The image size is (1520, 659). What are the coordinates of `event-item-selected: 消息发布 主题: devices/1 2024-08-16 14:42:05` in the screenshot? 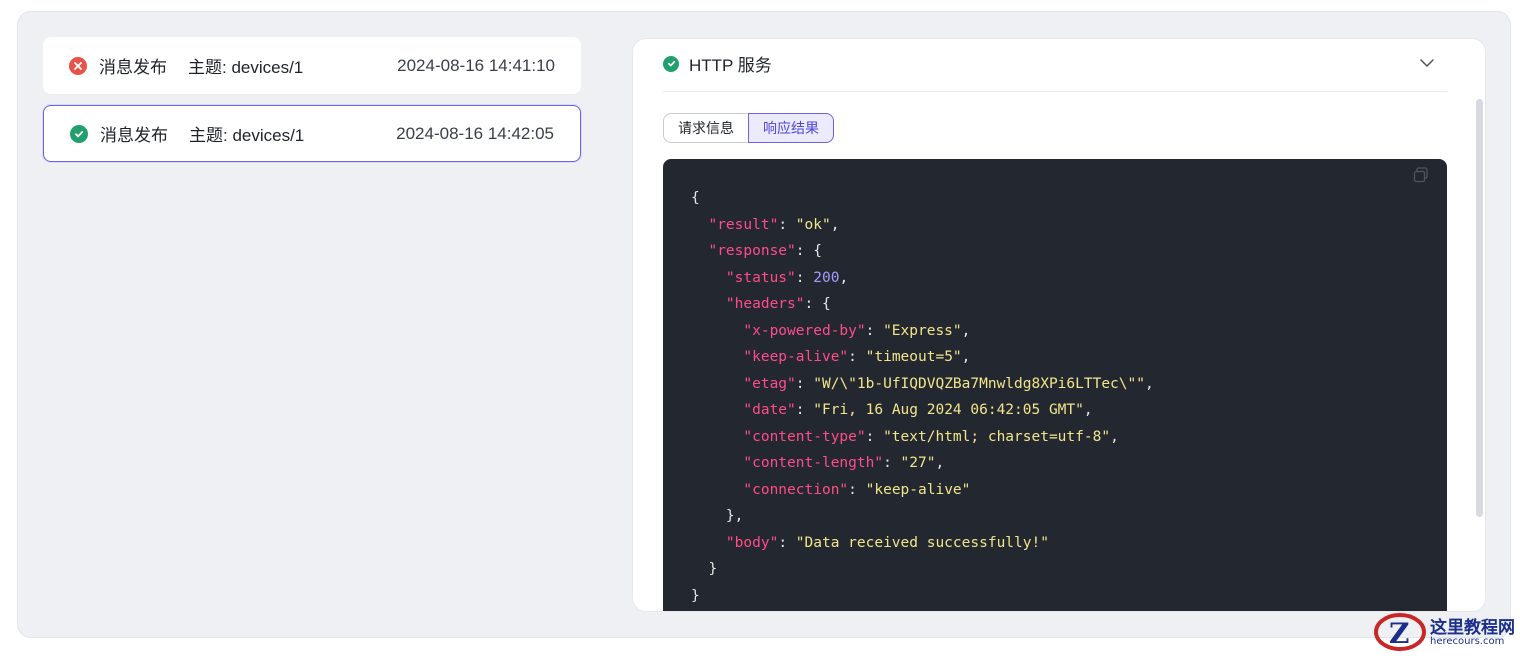 It's located at (312, 133).